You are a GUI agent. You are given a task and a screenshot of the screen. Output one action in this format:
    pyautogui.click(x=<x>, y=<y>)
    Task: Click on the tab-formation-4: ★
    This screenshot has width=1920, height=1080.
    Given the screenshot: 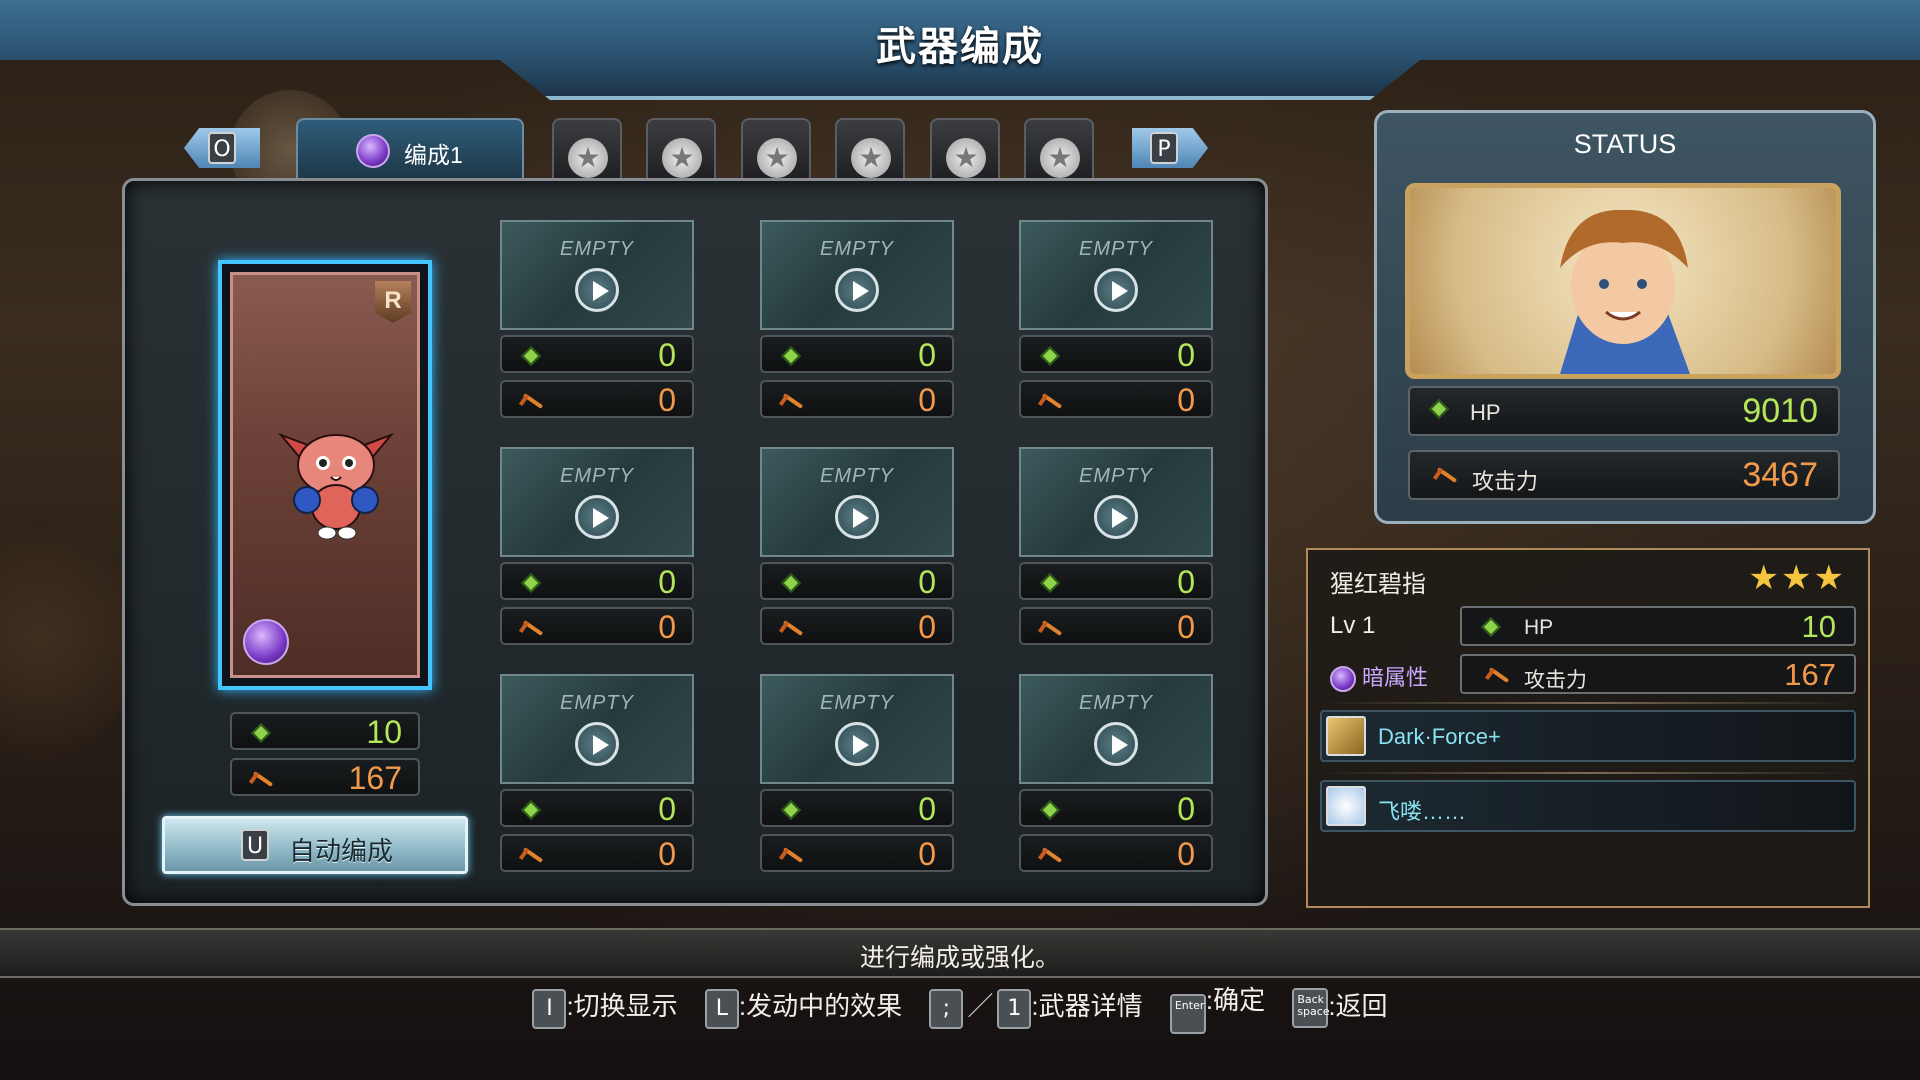 What is the action you would take?
    pyautogui.click(x=776, y=149)
    